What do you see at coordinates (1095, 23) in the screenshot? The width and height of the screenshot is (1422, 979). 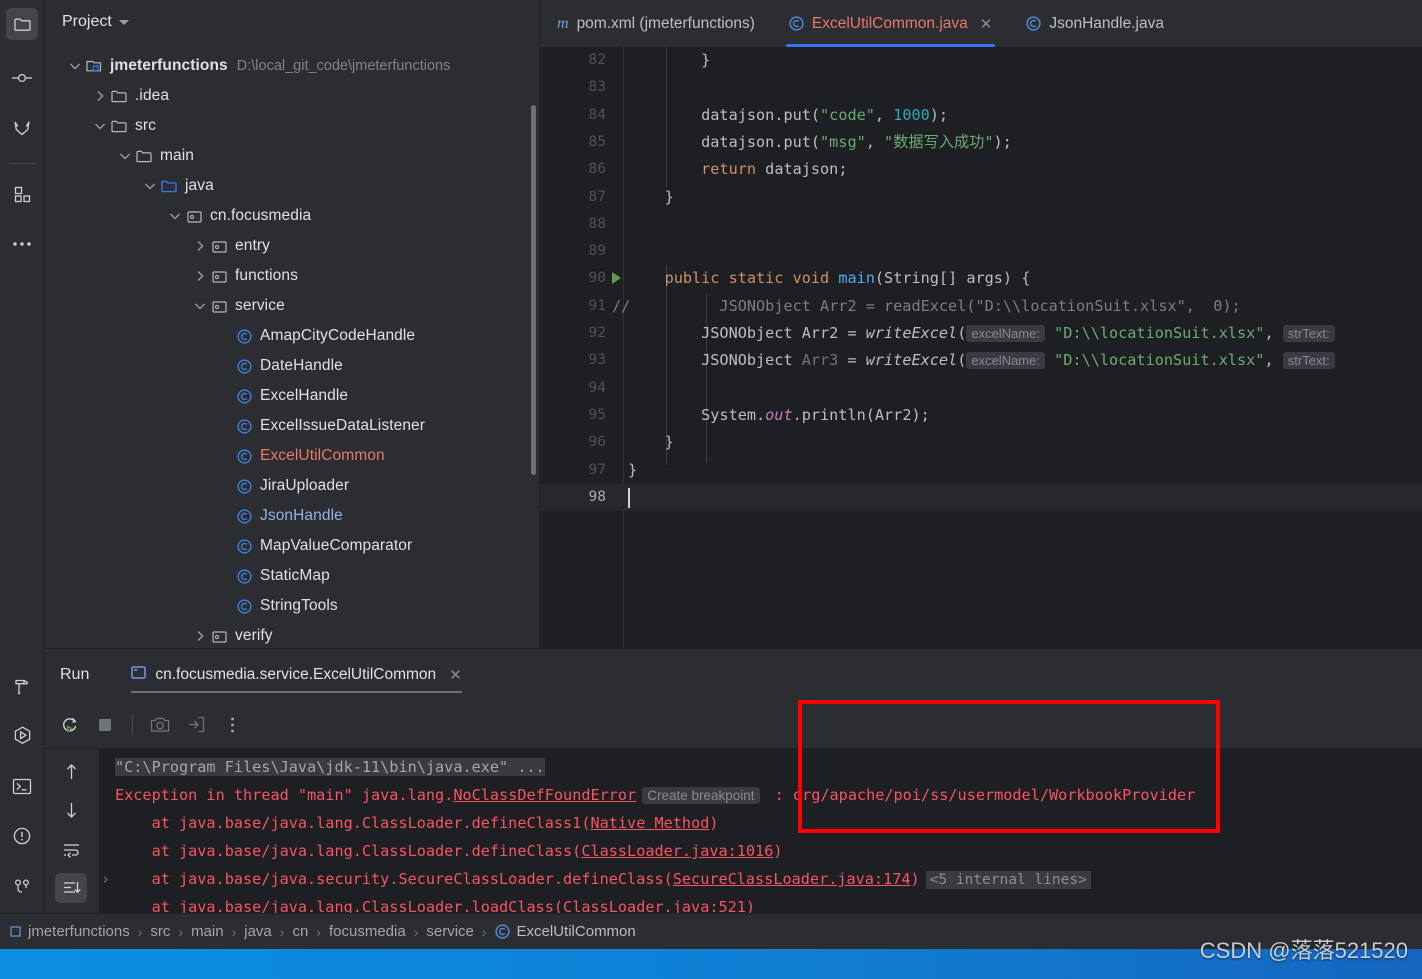 I see `editor-tab-jsonhandle: JsonHandle.java` at bounding box center [1095, 23].